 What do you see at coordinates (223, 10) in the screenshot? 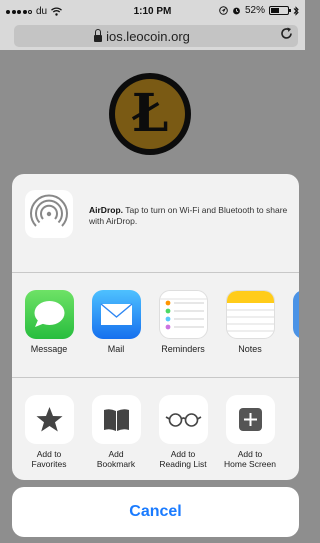
I see `location-icon` at bounding box center [223, 10].